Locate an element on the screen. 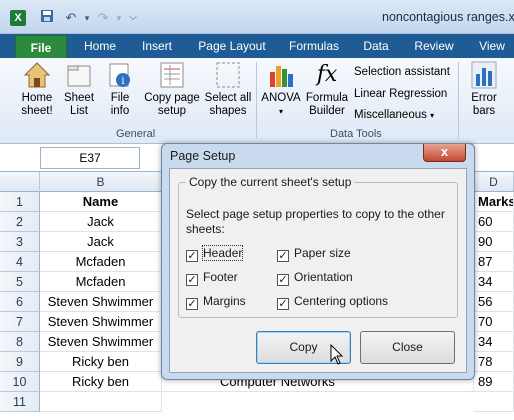 This screenshot has width=514, height=420. anova-label: ANOVA is located at coordinates (281, 98).